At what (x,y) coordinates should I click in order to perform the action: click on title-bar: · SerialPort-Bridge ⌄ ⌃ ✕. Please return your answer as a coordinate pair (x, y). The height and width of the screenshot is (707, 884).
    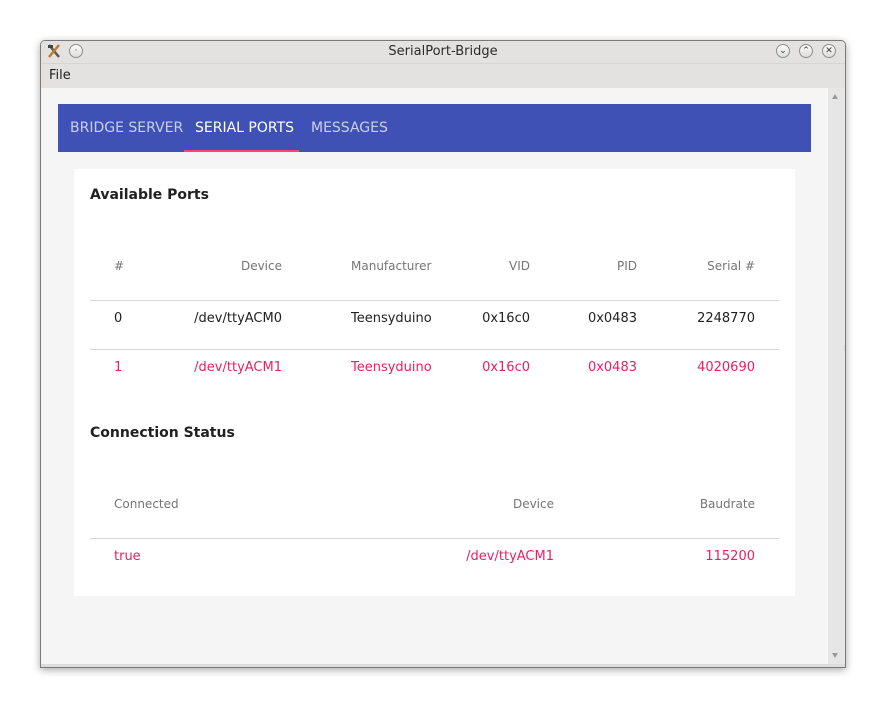
    Looking at the image, I should click on (443, 52).